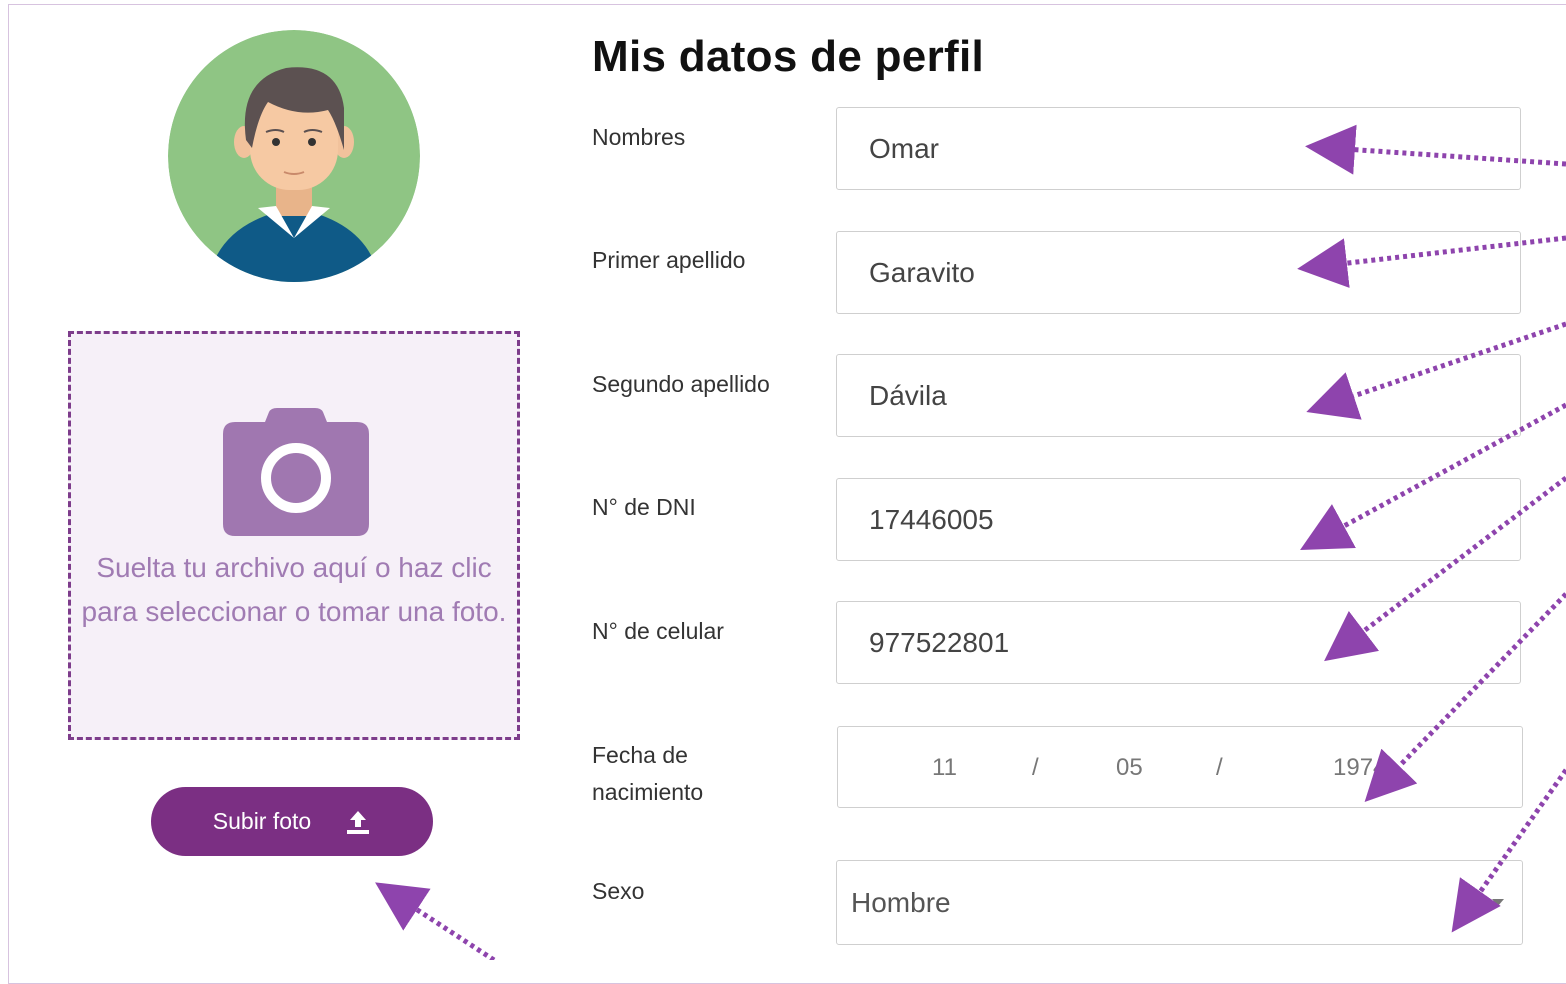 Image resolution: width=1566 pixels, height=984 pixels. I want to click on camera-icon, so click(296, 472).